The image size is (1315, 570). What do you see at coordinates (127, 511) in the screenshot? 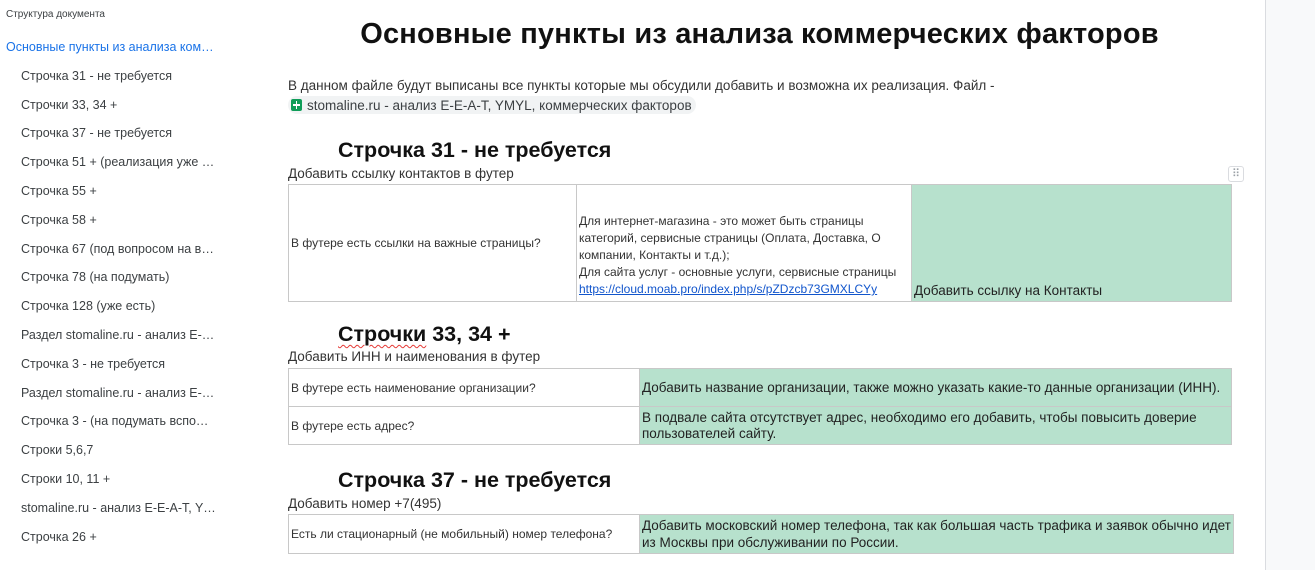
I see `outline-item: stomaline.ru - анализ E-E-A-T, YMYL` at bounding box center [127, 511].